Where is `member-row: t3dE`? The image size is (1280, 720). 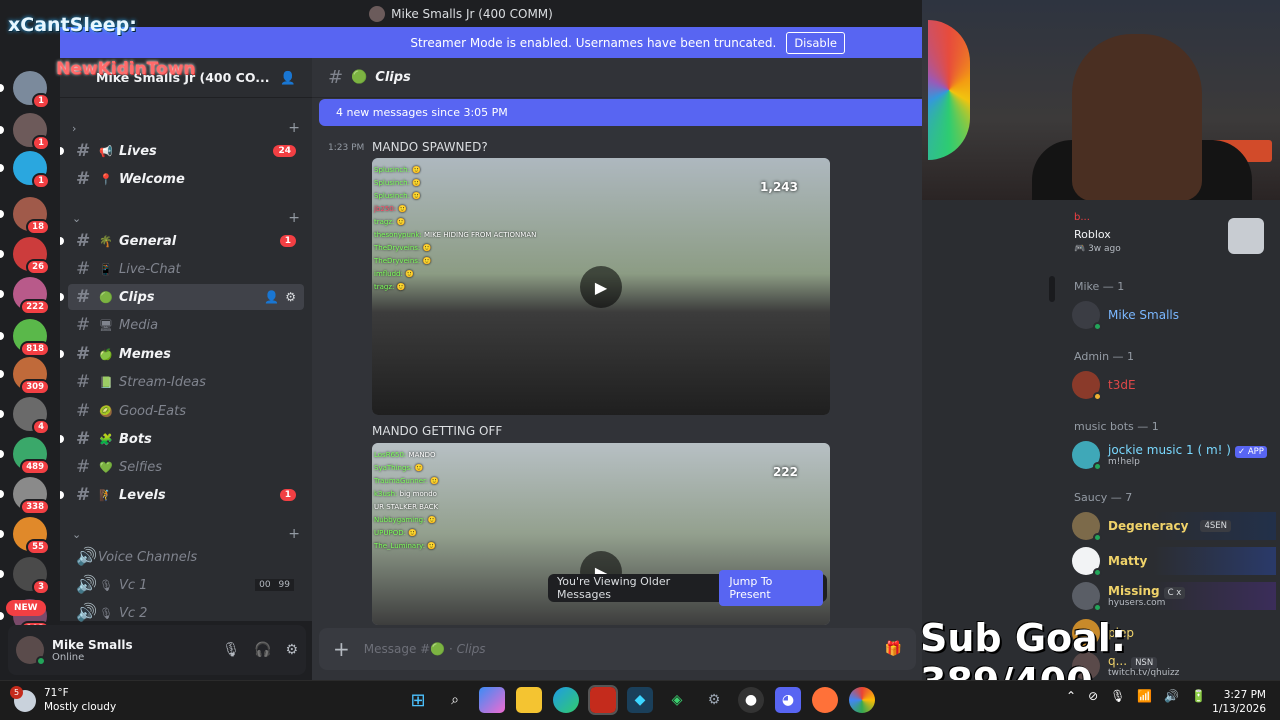
member-row: t3dE is located at coordinates (1104, 386).